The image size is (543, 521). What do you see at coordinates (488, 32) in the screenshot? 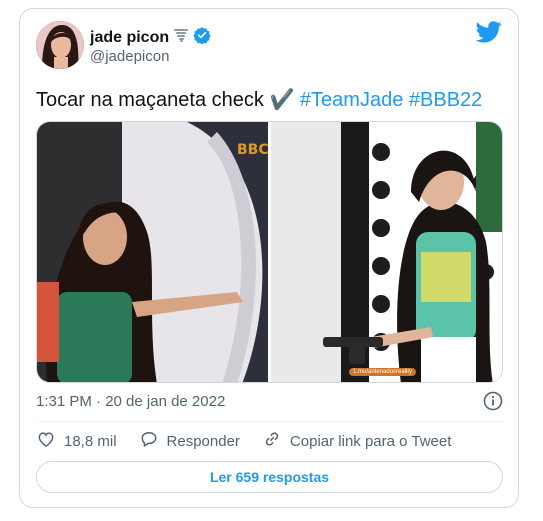
I see `twitter-bird-icon` at bounding box center [488, 32].